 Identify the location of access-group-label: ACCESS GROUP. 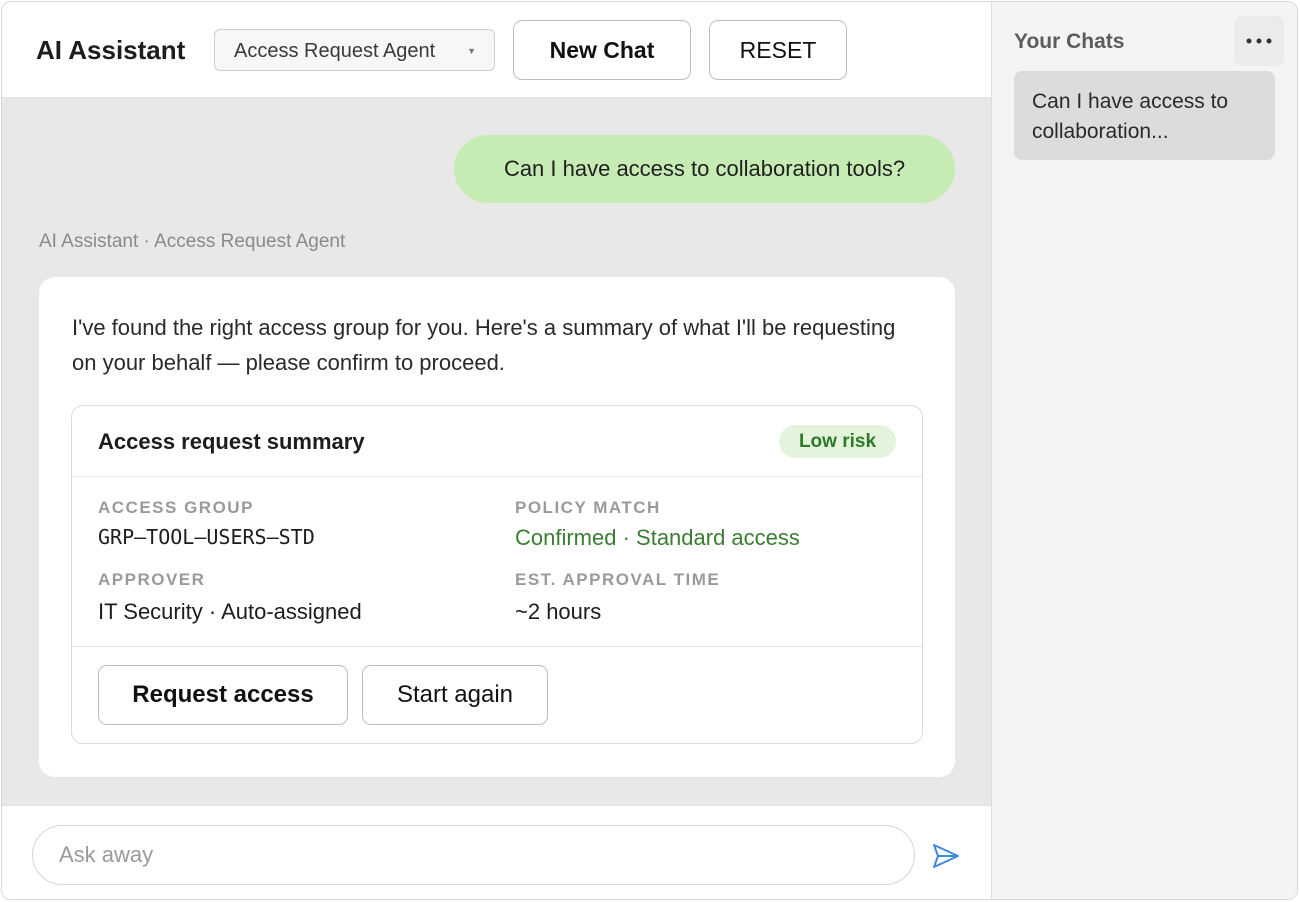
(176, 507).